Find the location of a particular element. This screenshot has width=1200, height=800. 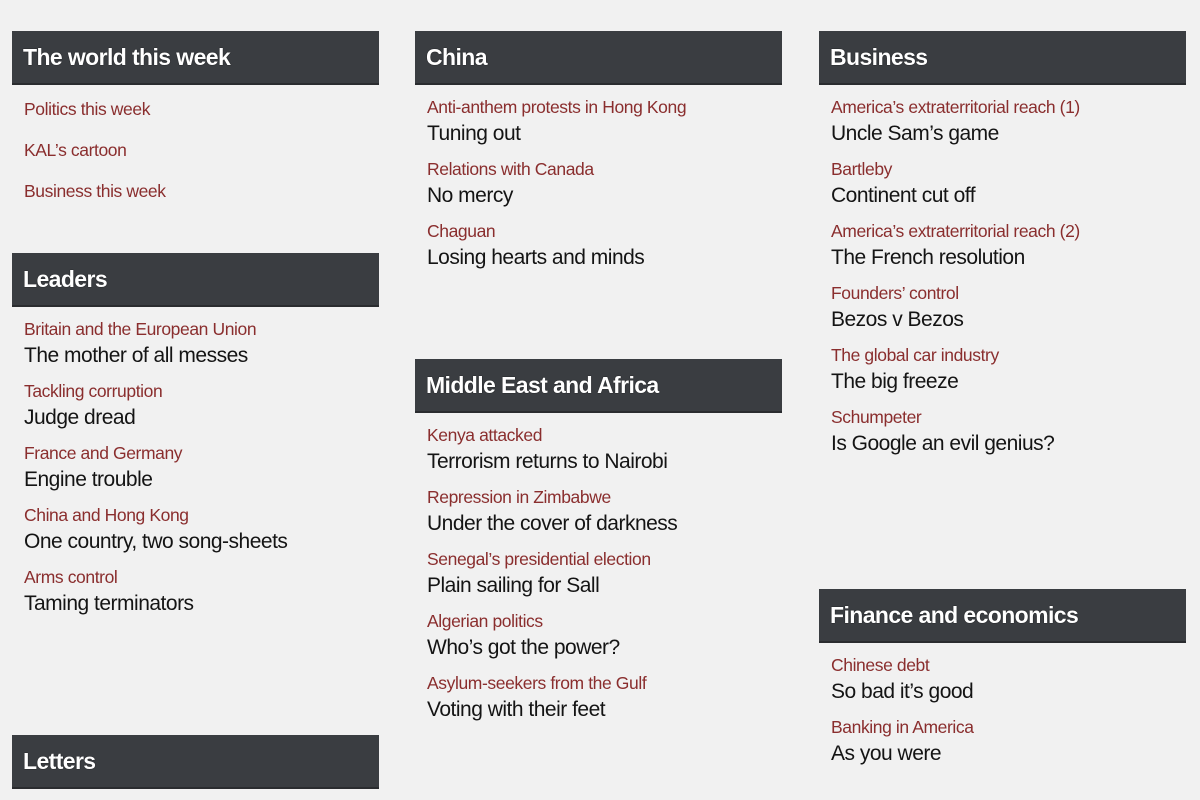

section-header: Letters is located at coordinates (195, 762).